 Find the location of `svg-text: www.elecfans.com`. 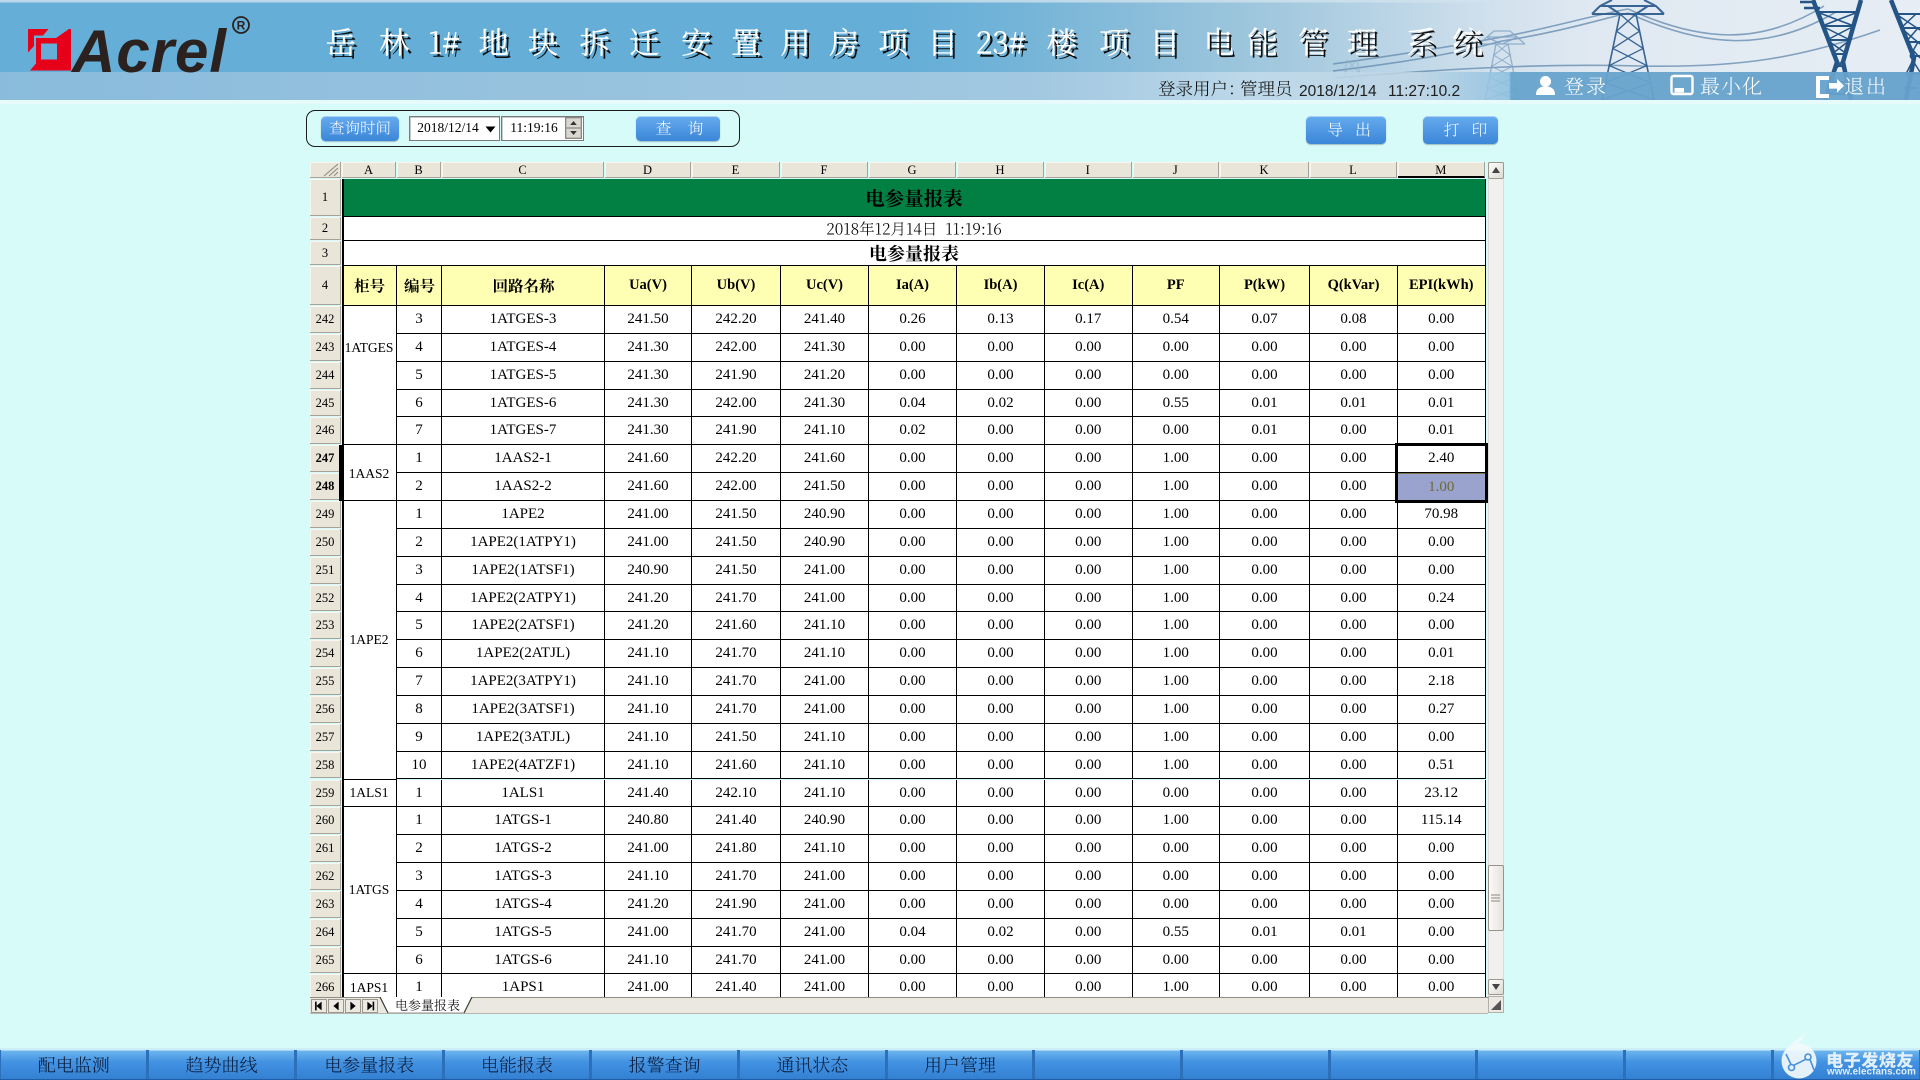

svg-text: www.elecfans.com is located at coordinates (1871, 1072).